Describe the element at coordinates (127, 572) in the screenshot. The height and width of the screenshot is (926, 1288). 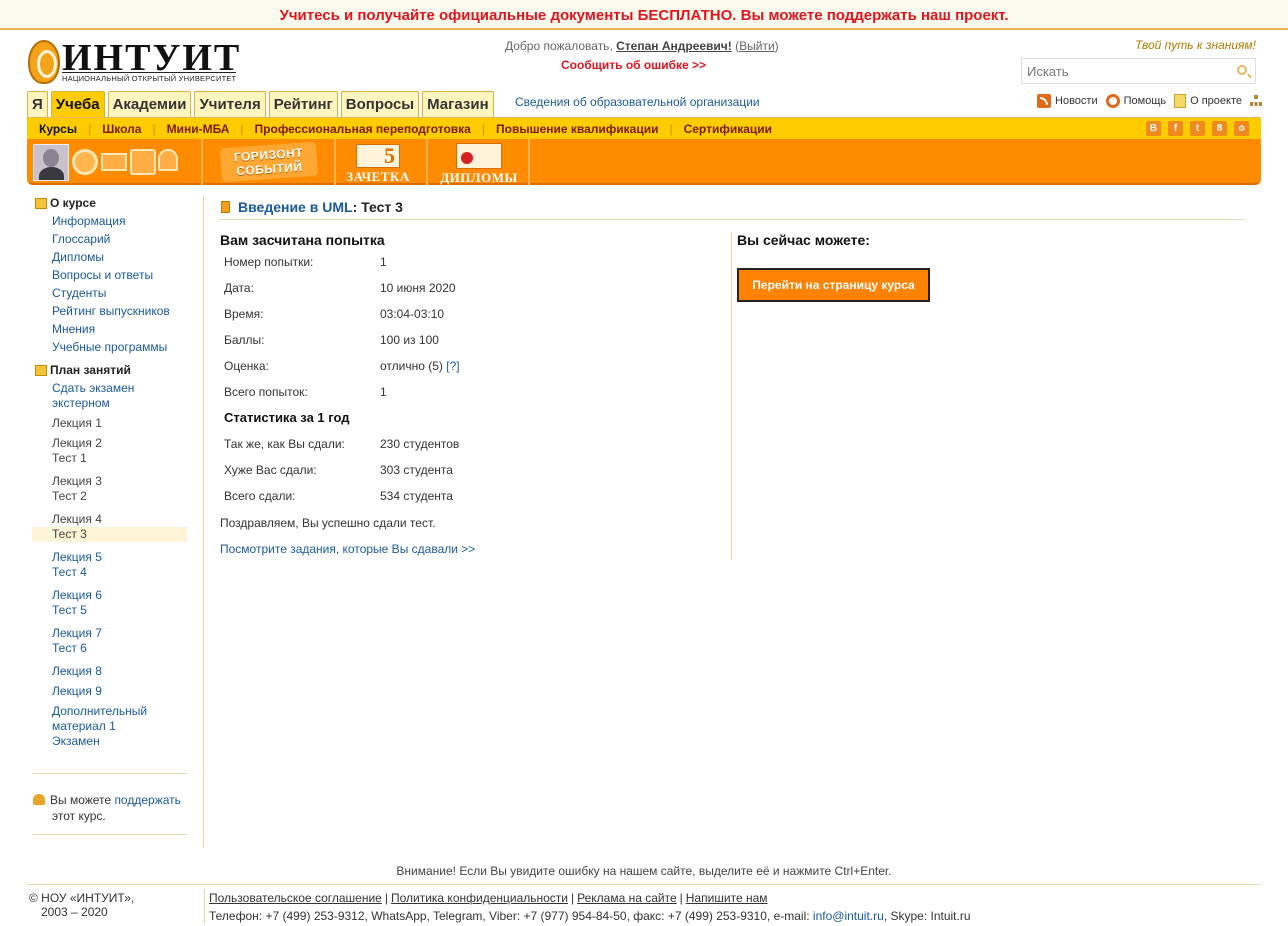
I see `sidebar-item-test-4: Тест 4` at that location.